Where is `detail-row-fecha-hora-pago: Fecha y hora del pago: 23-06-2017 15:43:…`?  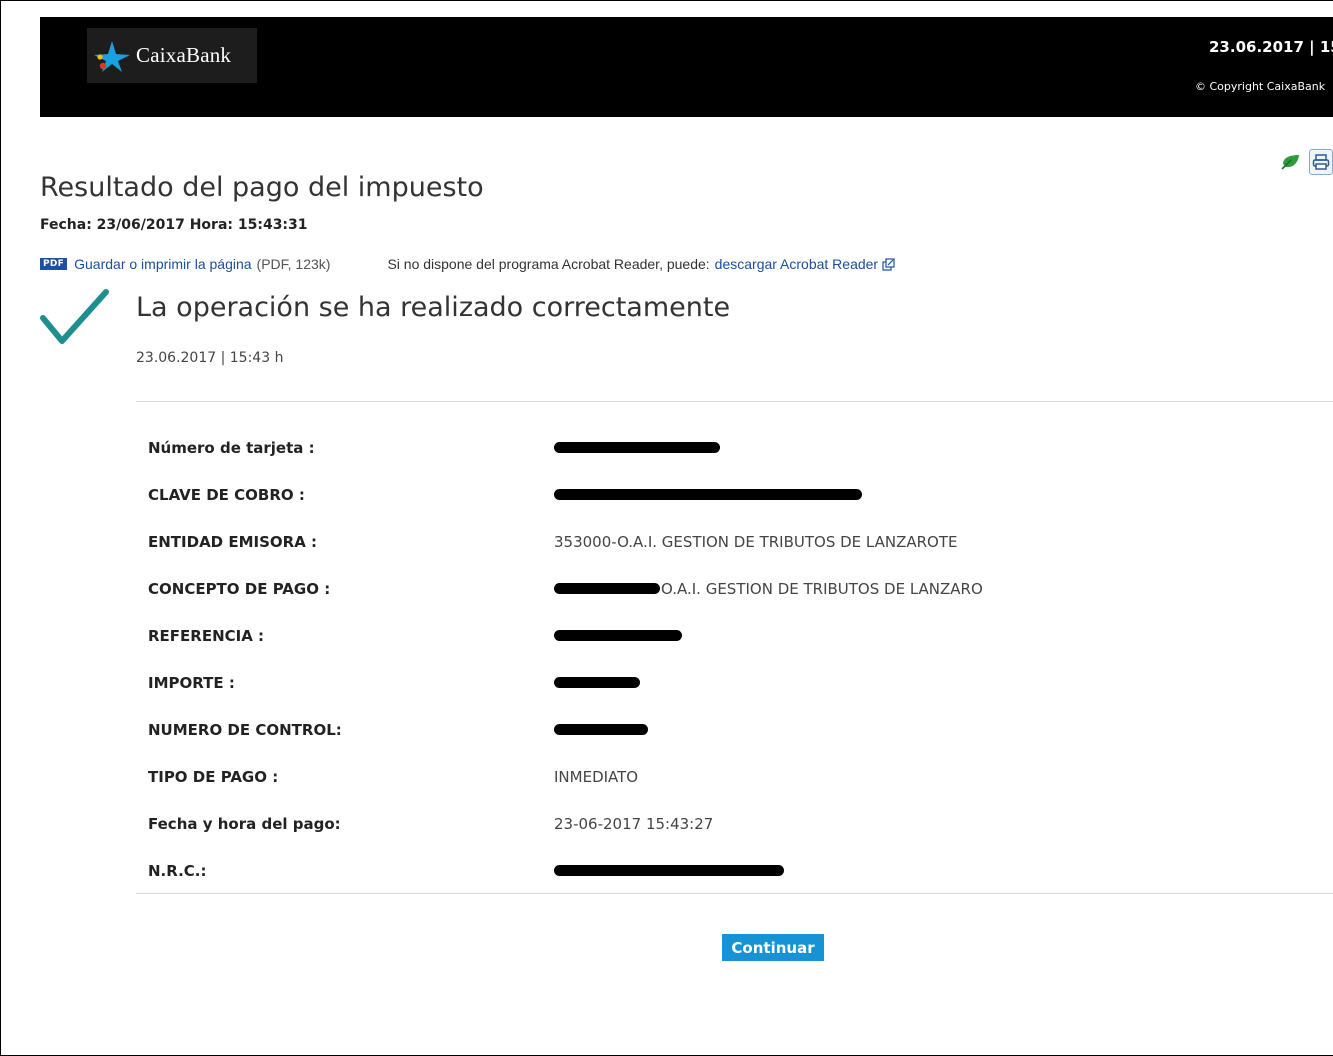
detail-row-fecha-hora-pago: Fecha y hora del pago: 23-06-2017 15:43:… is located at coordinates (740, 823).